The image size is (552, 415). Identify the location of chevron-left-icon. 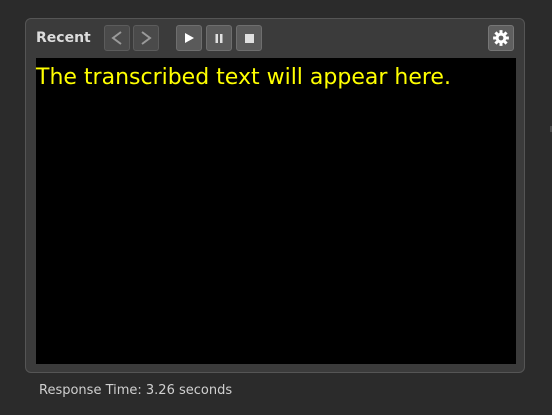
(116, 38).